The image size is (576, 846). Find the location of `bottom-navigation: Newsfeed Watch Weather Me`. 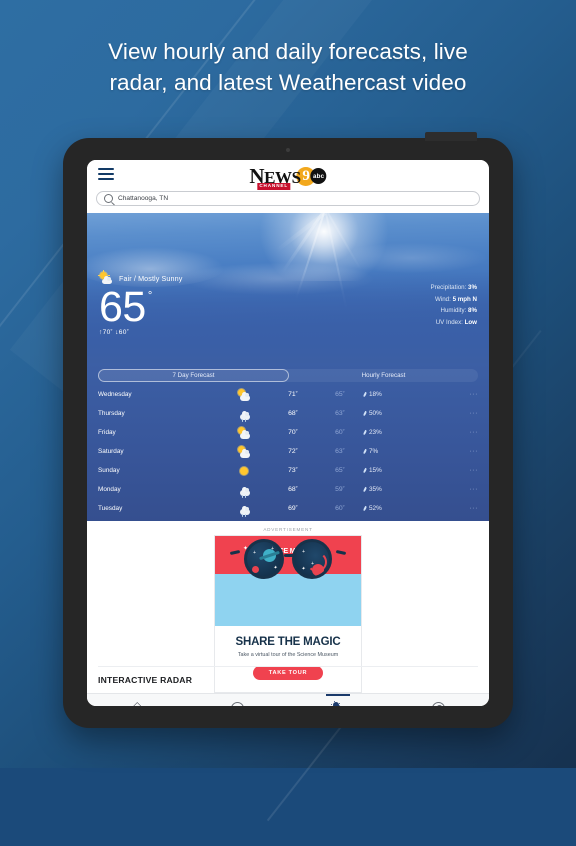

bottom-navigation: Newsfeed Watch Weather Me is located at coordinates (288, 699).